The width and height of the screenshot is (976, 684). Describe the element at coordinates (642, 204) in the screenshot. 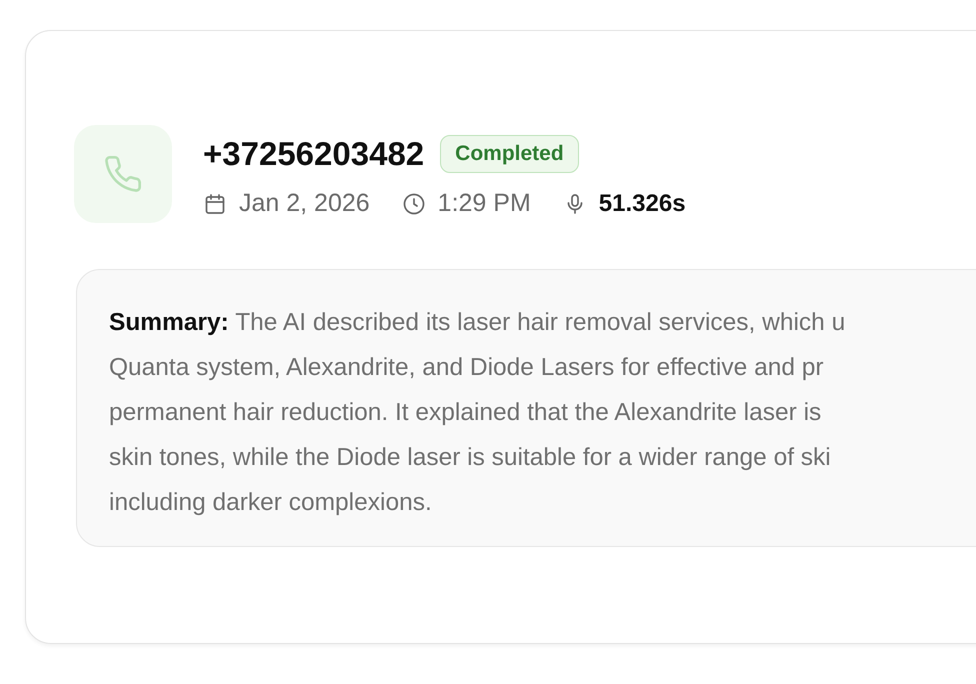

I see `call-duration: 51.326s` at that location.